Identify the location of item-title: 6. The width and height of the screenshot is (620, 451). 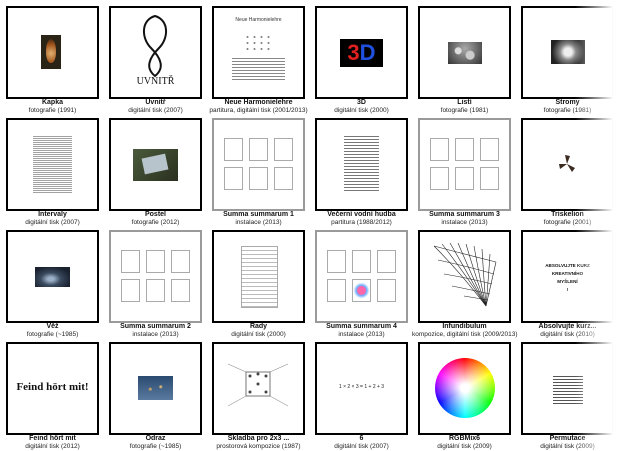
(361, 439).